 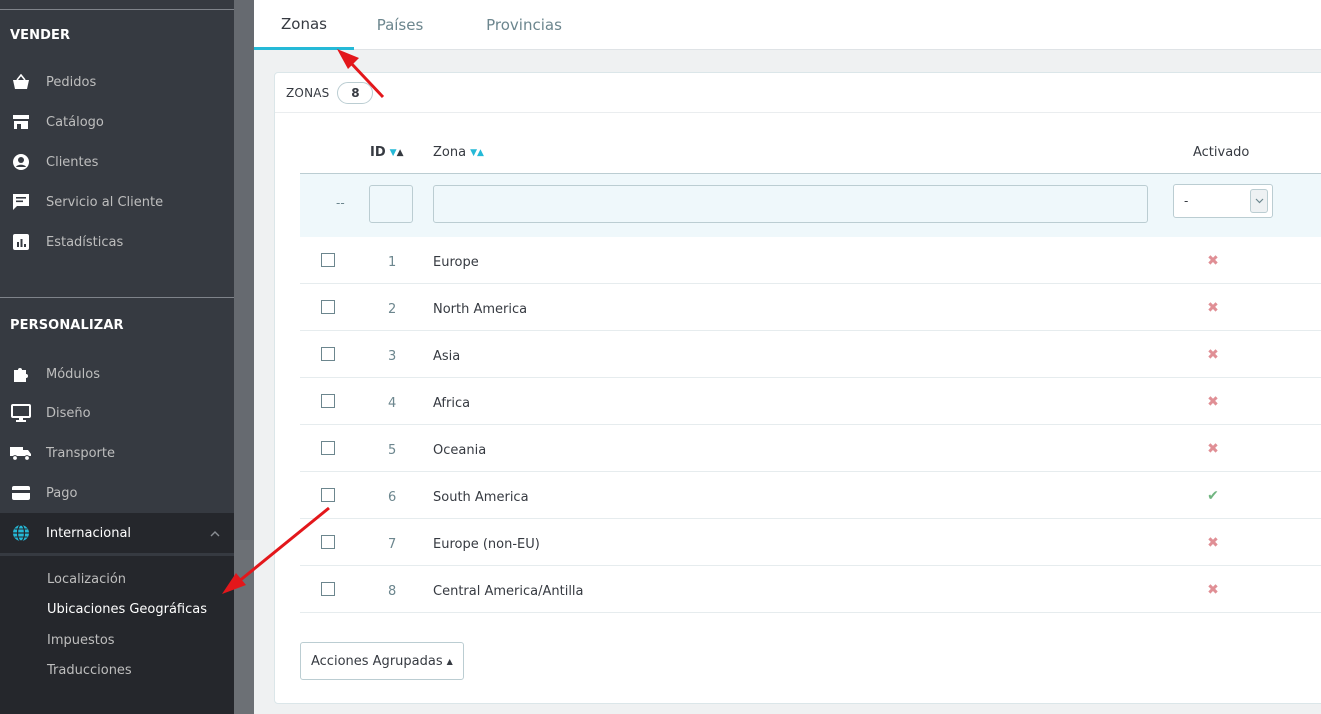 I want to click on sidebar-item-label: Módulos, so click(x=73, y=374).